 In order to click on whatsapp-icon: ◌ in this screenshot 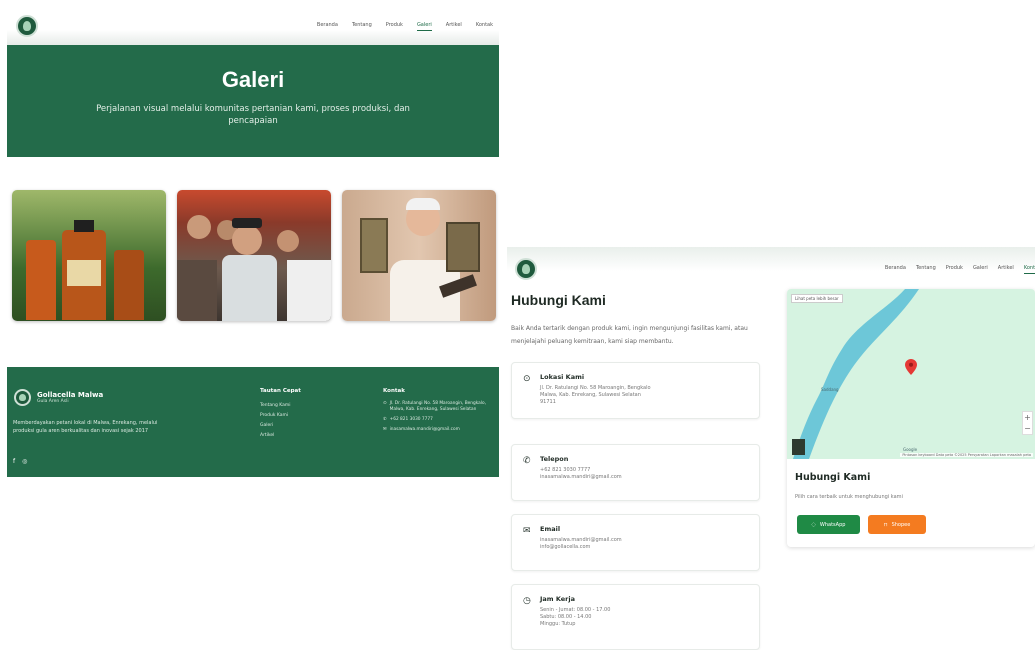, I will do `click(813, 524)`.